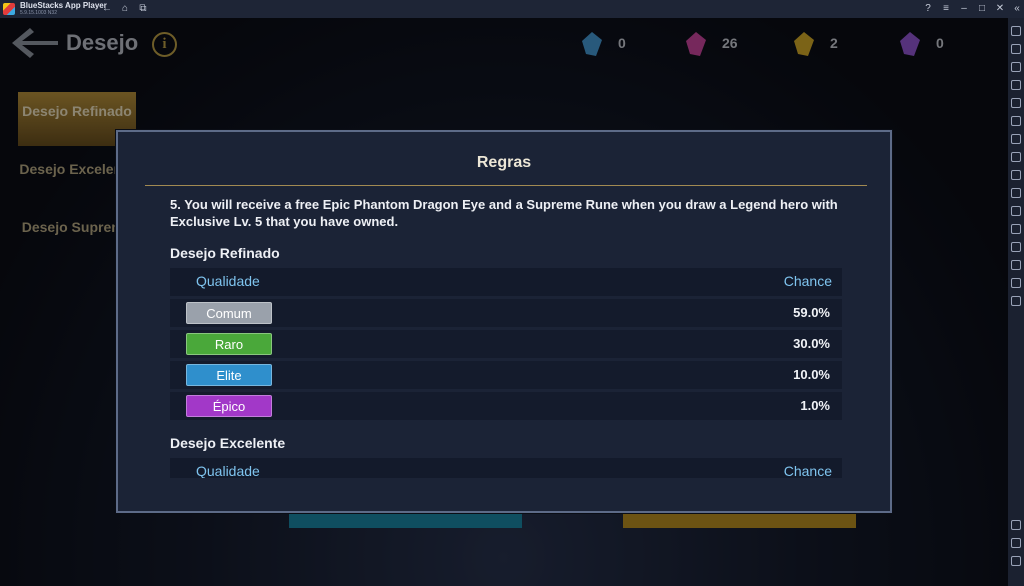 The height and width of the screenshot is (586, 1024). I want to click on camera-icon, so click(1016, 175).